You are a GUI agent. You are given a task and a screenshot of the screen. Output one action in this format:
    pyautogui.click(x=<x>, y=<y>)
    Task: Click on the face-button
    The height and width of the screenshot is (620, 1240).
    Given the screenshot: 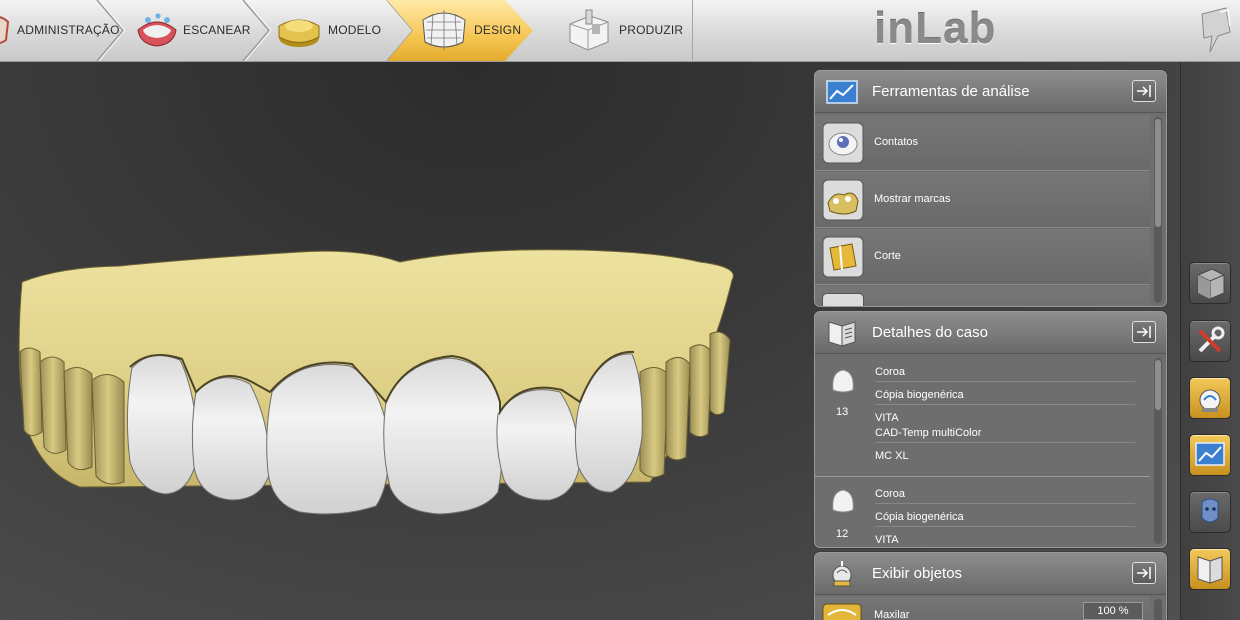 What is the action you would take?
    pyautogui.click(x=1210, y=512)
    